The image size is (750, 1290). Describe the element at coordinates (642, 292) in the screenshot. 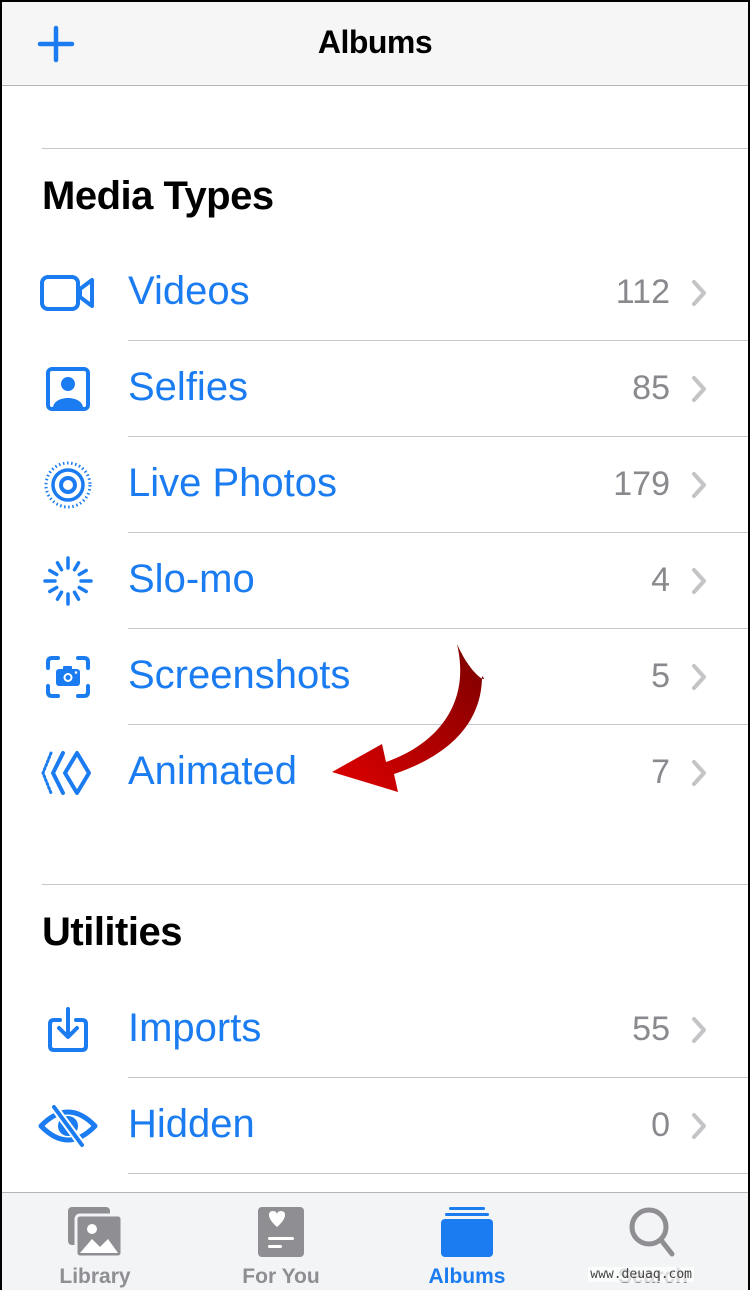

I see `album-count: 112` at that location.